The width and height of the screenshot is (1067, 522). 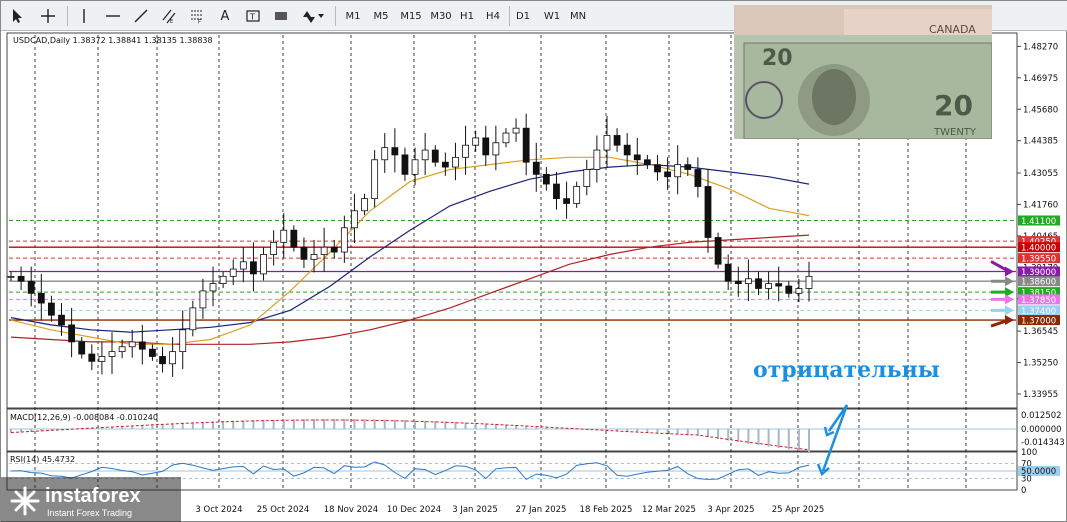 I want to click on vertical-line-icon, so click(x=84, y=16).